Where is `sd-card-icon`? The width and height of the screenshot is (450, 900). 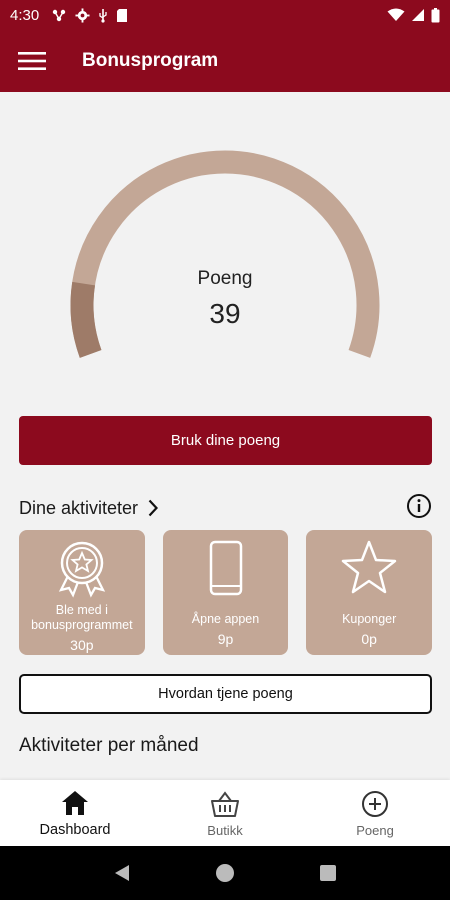
sd-card-icon is located at coordinates (122, 15).